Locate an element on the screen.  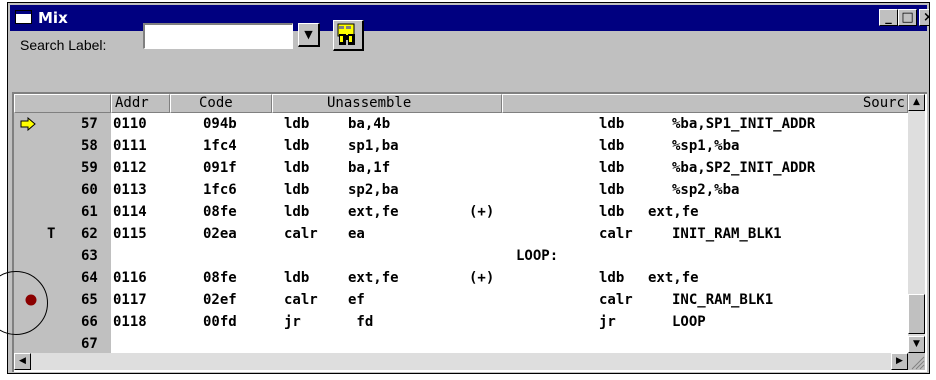
resize-grip-icon is located at coordinates (918, 363).